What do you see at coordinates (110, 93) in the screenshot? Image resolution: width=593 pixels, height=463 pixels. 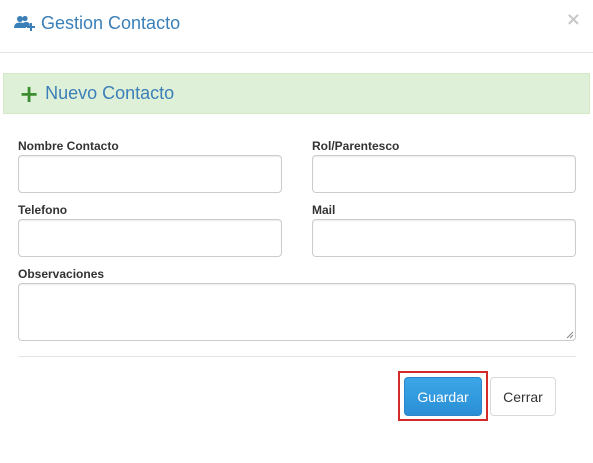 I see `panel-heading-text: Nuevo Contacto` at bounding box center [110, 93].